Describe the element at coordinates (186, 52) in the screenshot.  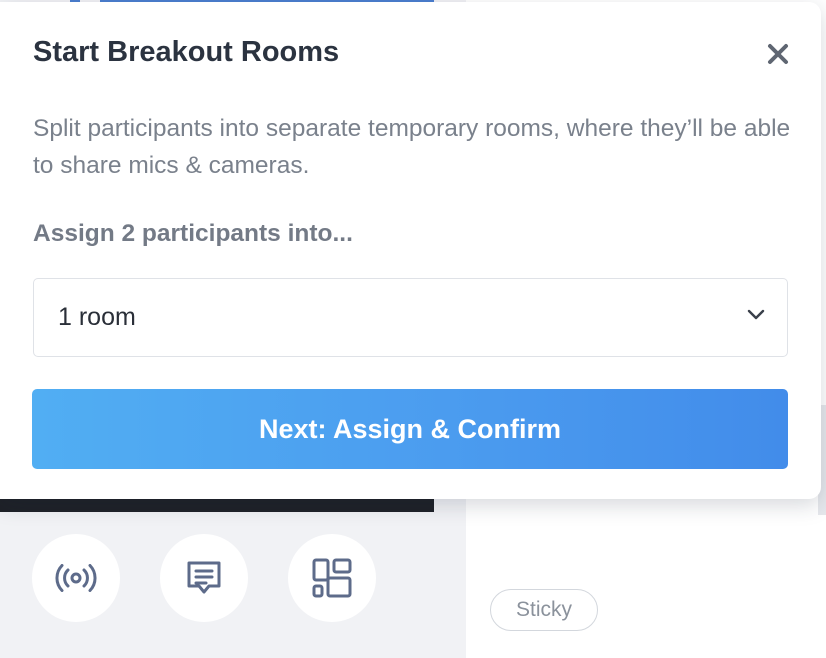
I see `modal-title: Start Breakout Rooms` at that location.